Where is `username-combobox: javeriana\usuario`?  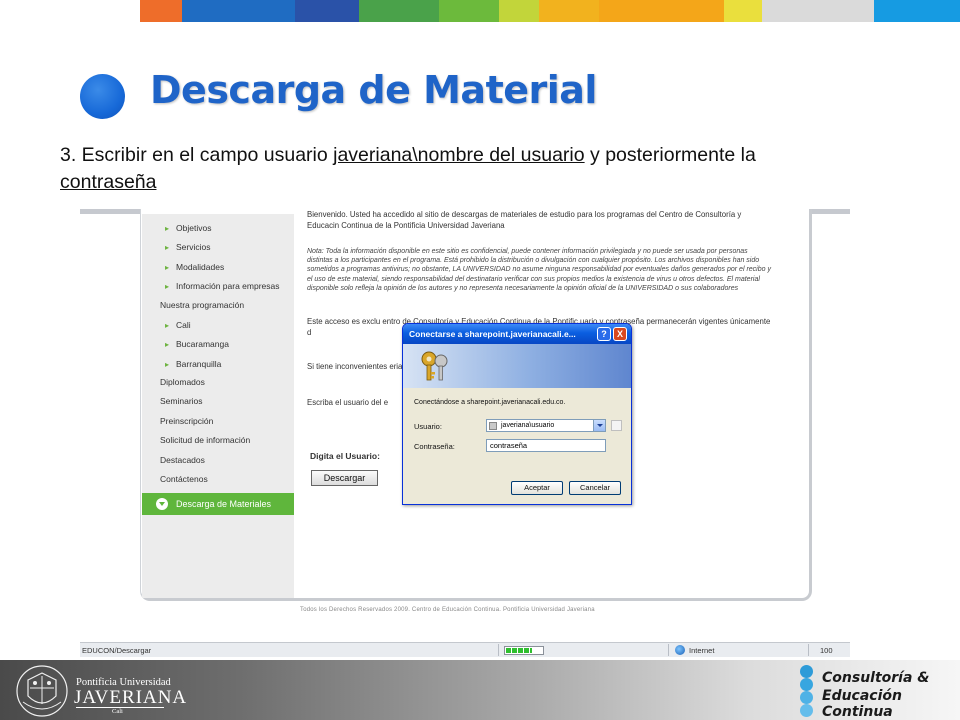
username-combobox: javeriana\usuario is located at coordinates (546, 425).